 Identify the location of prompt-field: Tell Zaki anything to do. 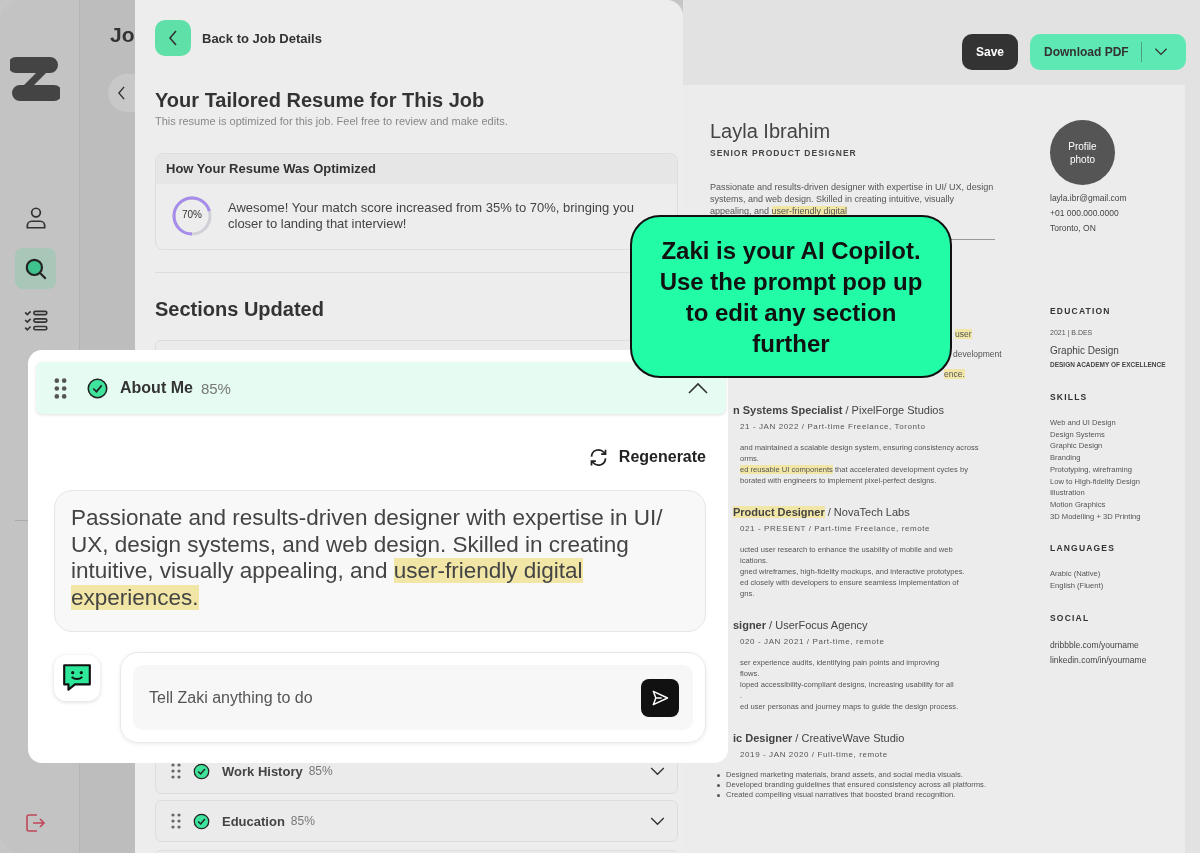
(413, 697).